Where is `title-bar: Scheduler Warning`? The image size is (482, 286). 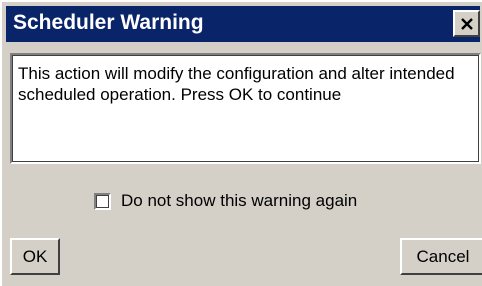 title-bar: Scheduler Warning is located at coordinates (243, 24).